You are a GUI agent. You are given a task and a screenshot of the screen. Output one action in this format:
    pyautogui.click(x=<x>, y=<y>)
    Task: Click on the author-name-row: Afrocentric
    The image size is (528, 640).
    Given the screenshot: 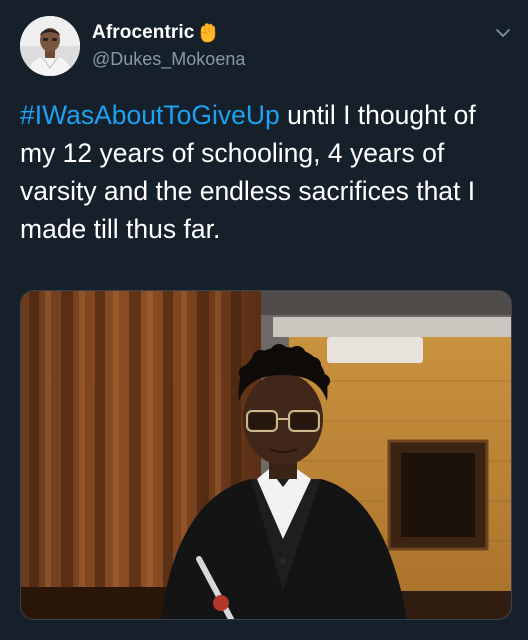 What is the action you would take?
    pyautogui.click(x=155, y=33)
    